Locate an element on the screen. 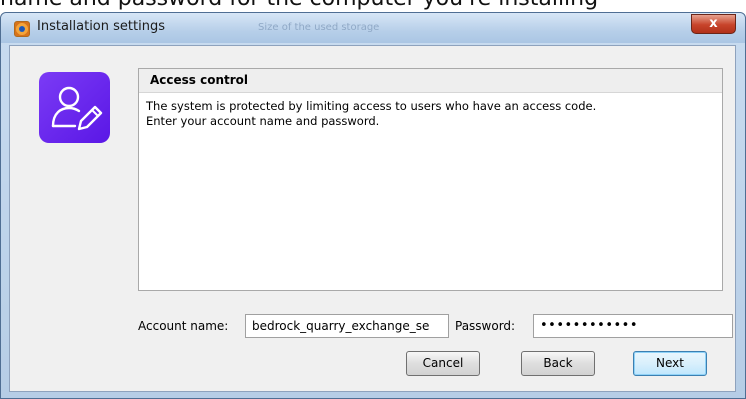 Image resolution: width=746 pixels, height=399 pixels. panel-title: Access control is located at coordinates (199, 80).